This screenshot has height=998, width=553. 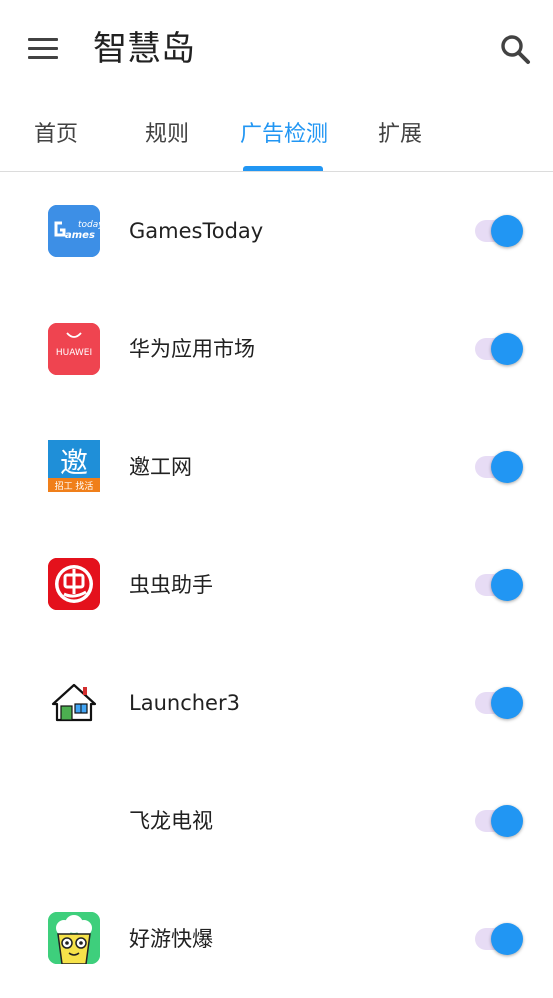 I want to click on svg-text: ames, so click(x=80, y=235).